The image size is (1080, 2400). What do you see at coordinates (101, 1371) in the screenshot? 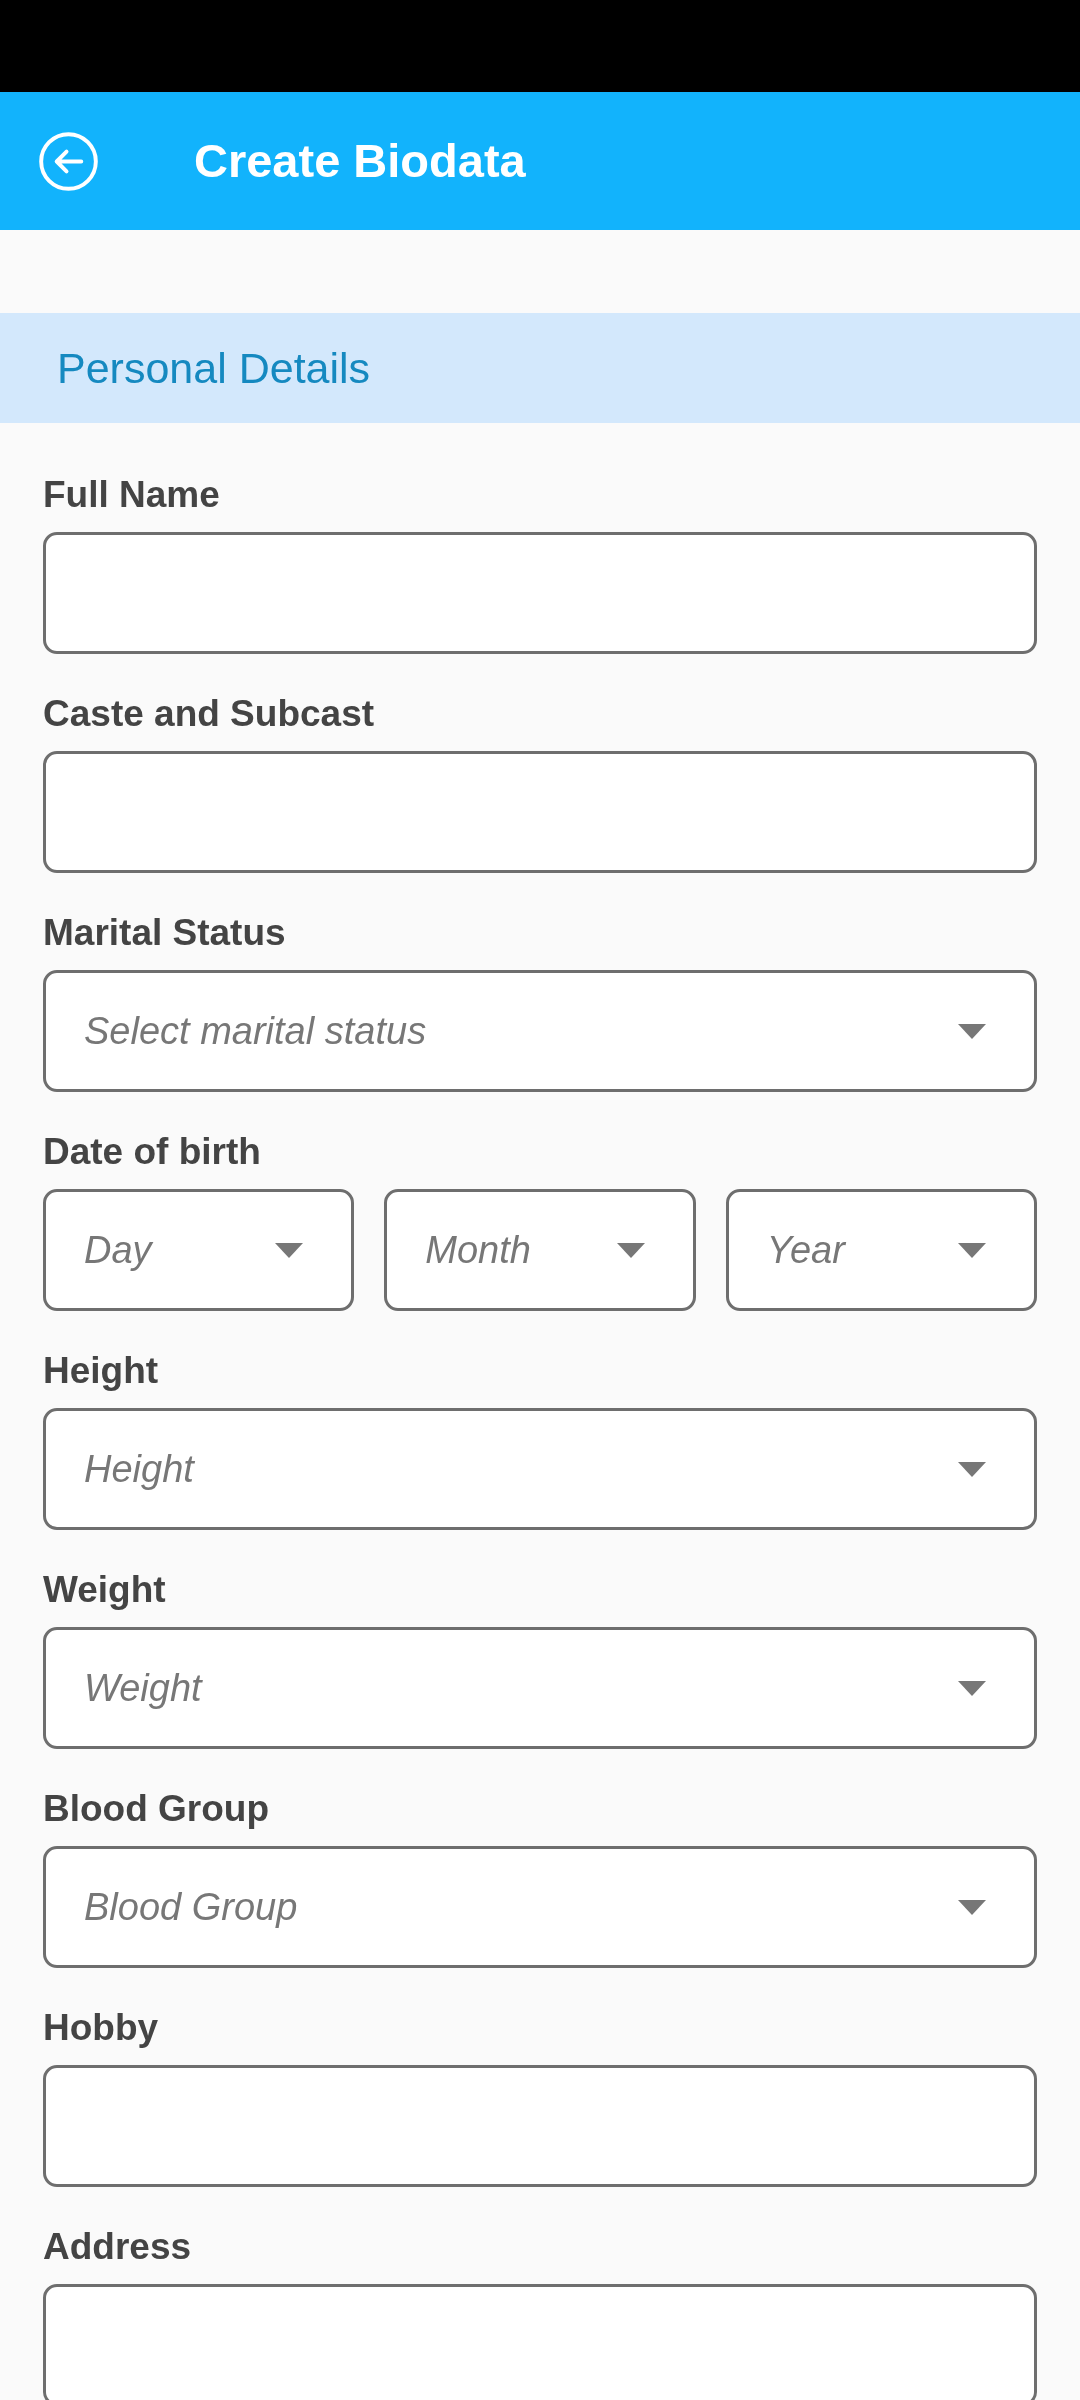
I see `field-label: Height` at bounding box center [101, 1371].